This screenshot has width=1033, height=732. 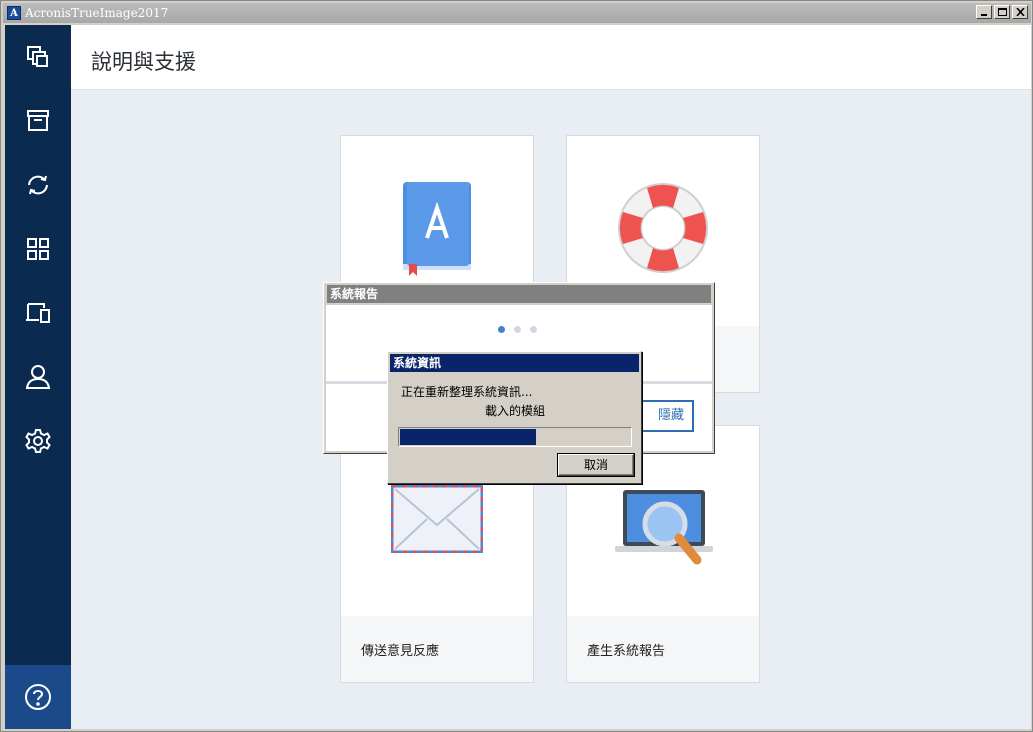 I want to click on sidebar-item-sync, so click(x=38, y=185).